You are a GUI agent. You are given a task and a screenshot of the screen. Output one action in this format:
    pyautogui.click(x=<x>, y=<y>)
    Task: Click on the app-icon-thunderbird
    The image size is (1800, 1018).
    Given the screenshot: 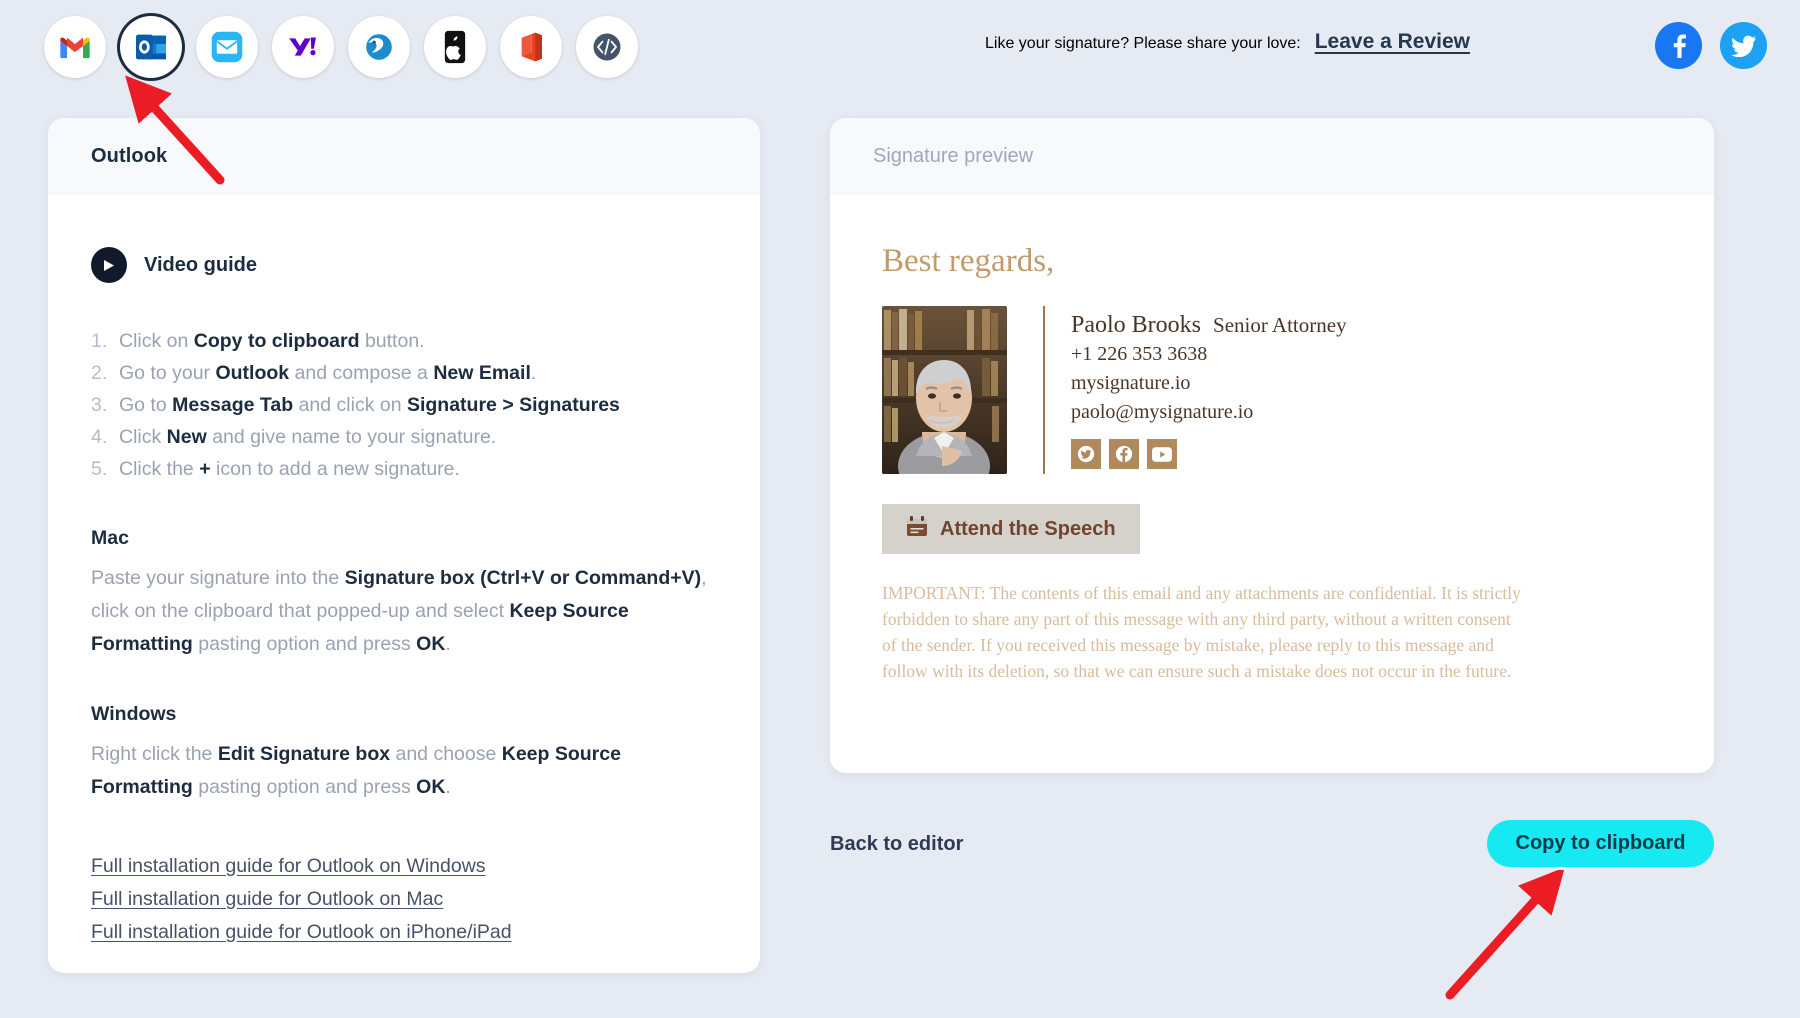 What is the action you would take?
    pyautogui.click(x=379, y=47)
    